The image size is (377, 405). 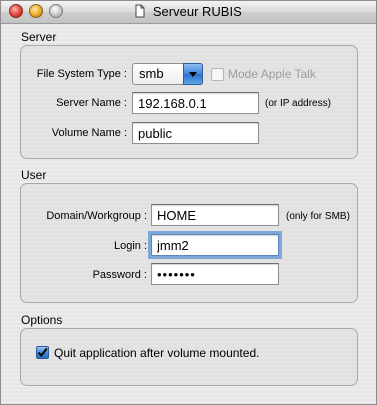 What do you see at coordinates (34, 175) in the screenshot?
I see `user-group-label: User` at bounding box center [34, 175].